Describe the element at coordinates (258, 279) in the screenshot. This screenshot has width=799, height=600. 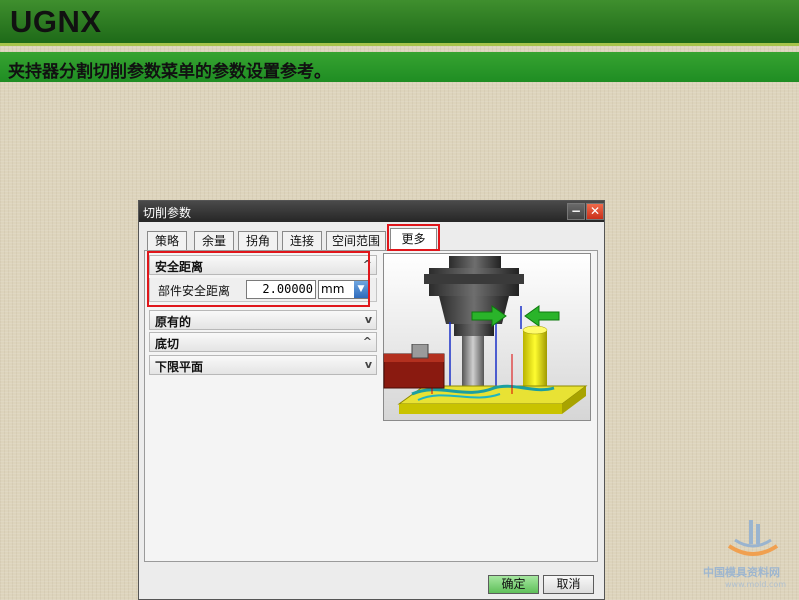
I see `safe-distance-highlight-box` at that location.